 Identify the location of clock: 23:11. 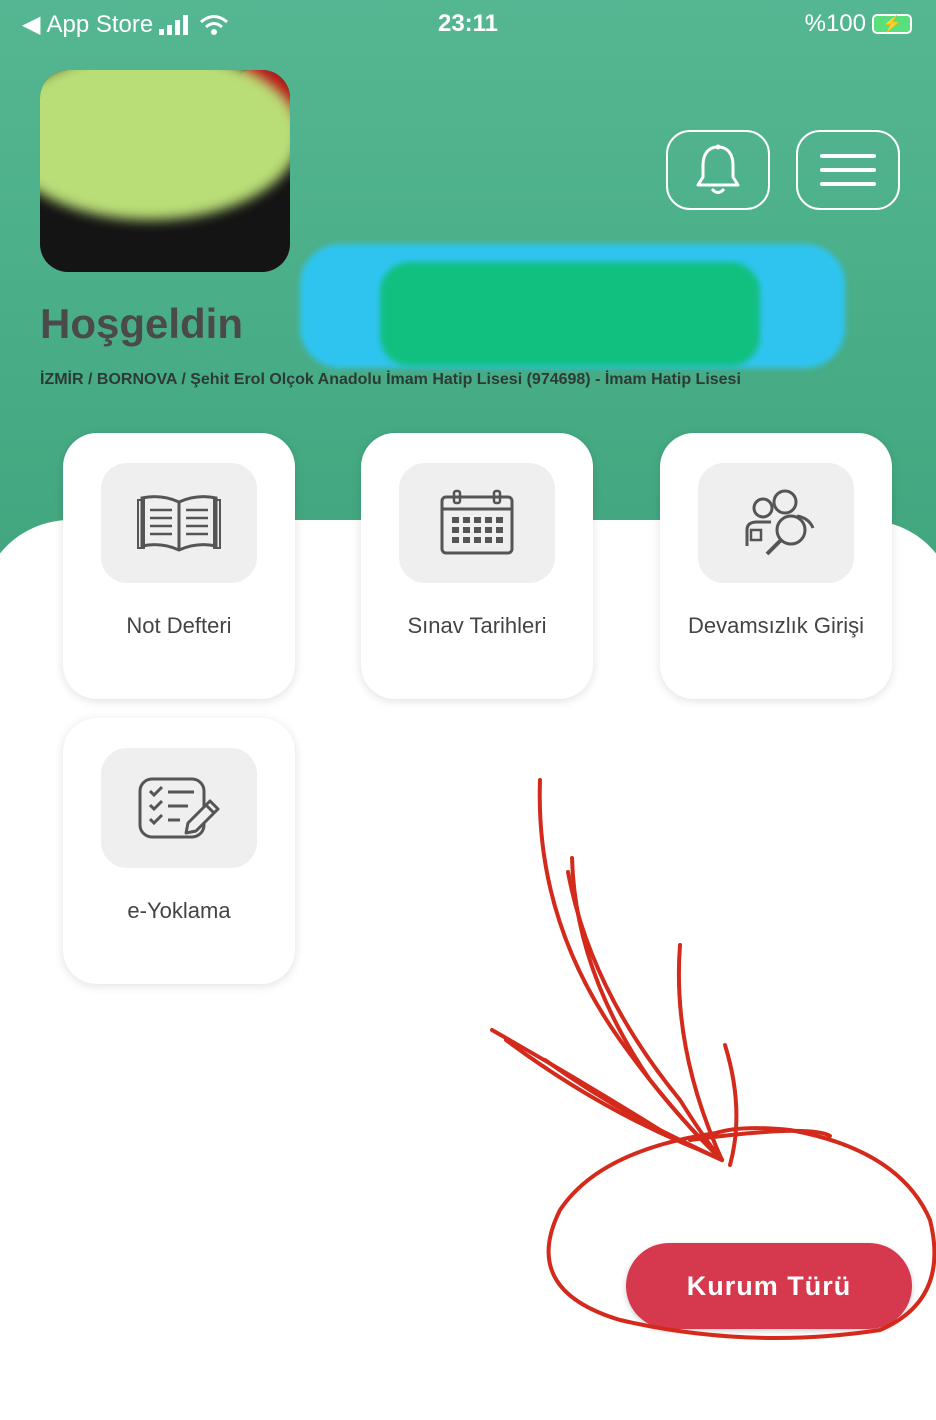
(468, 23).